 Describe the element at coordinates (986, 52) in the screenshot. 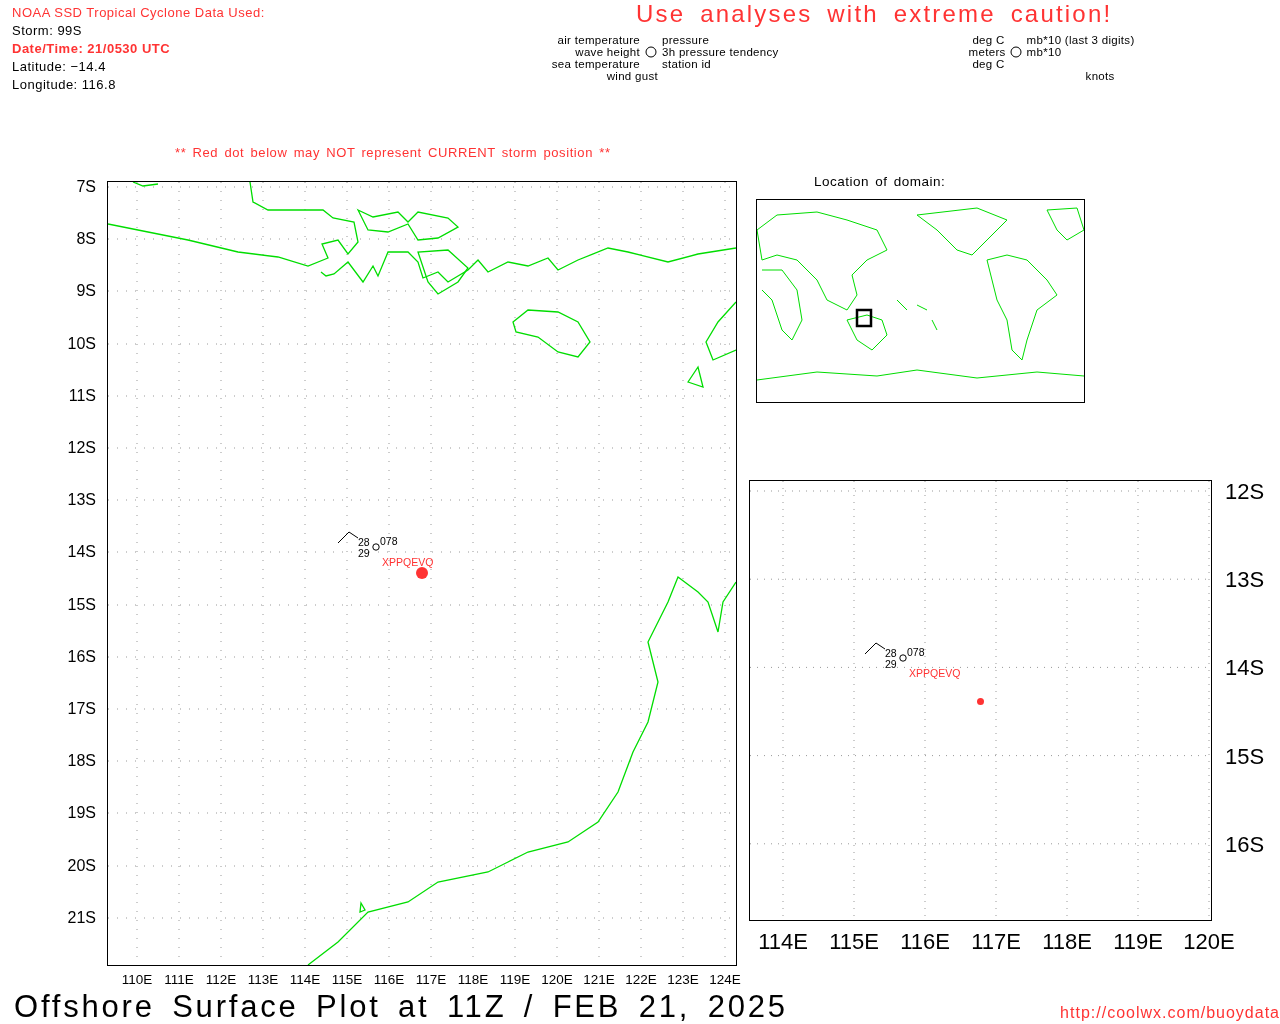

I see `unit-label: meters` at that location.